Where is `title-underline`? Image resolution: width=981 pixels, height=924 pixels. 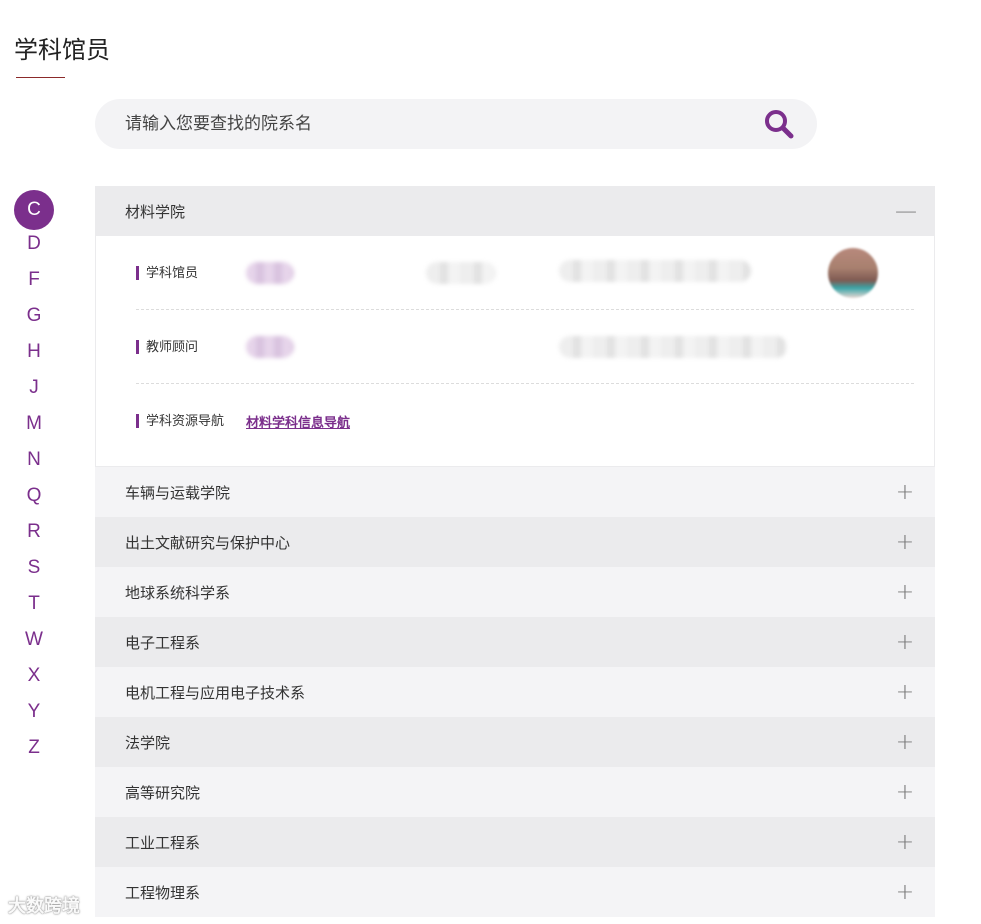
title-underline is located at coordinates (40, 77).